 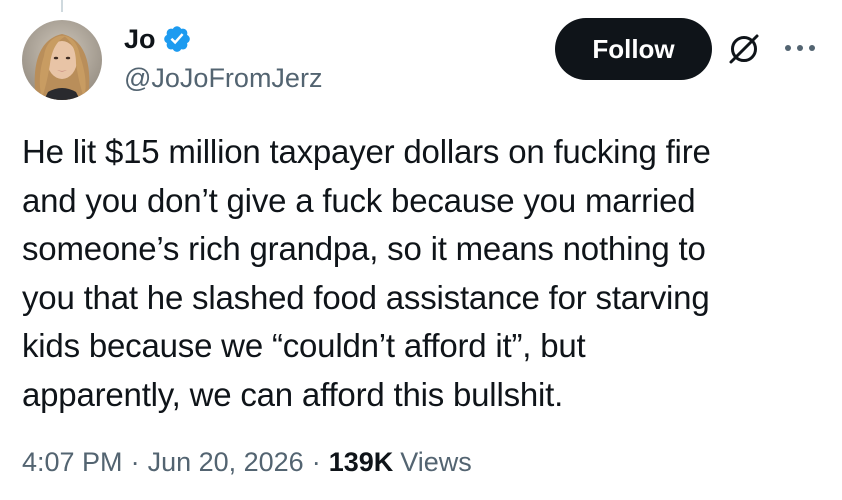 What do you see at coordinates (158, 39) in the screenshot?
I see `author-name-row: Jo` at bounding box center [158, 39].